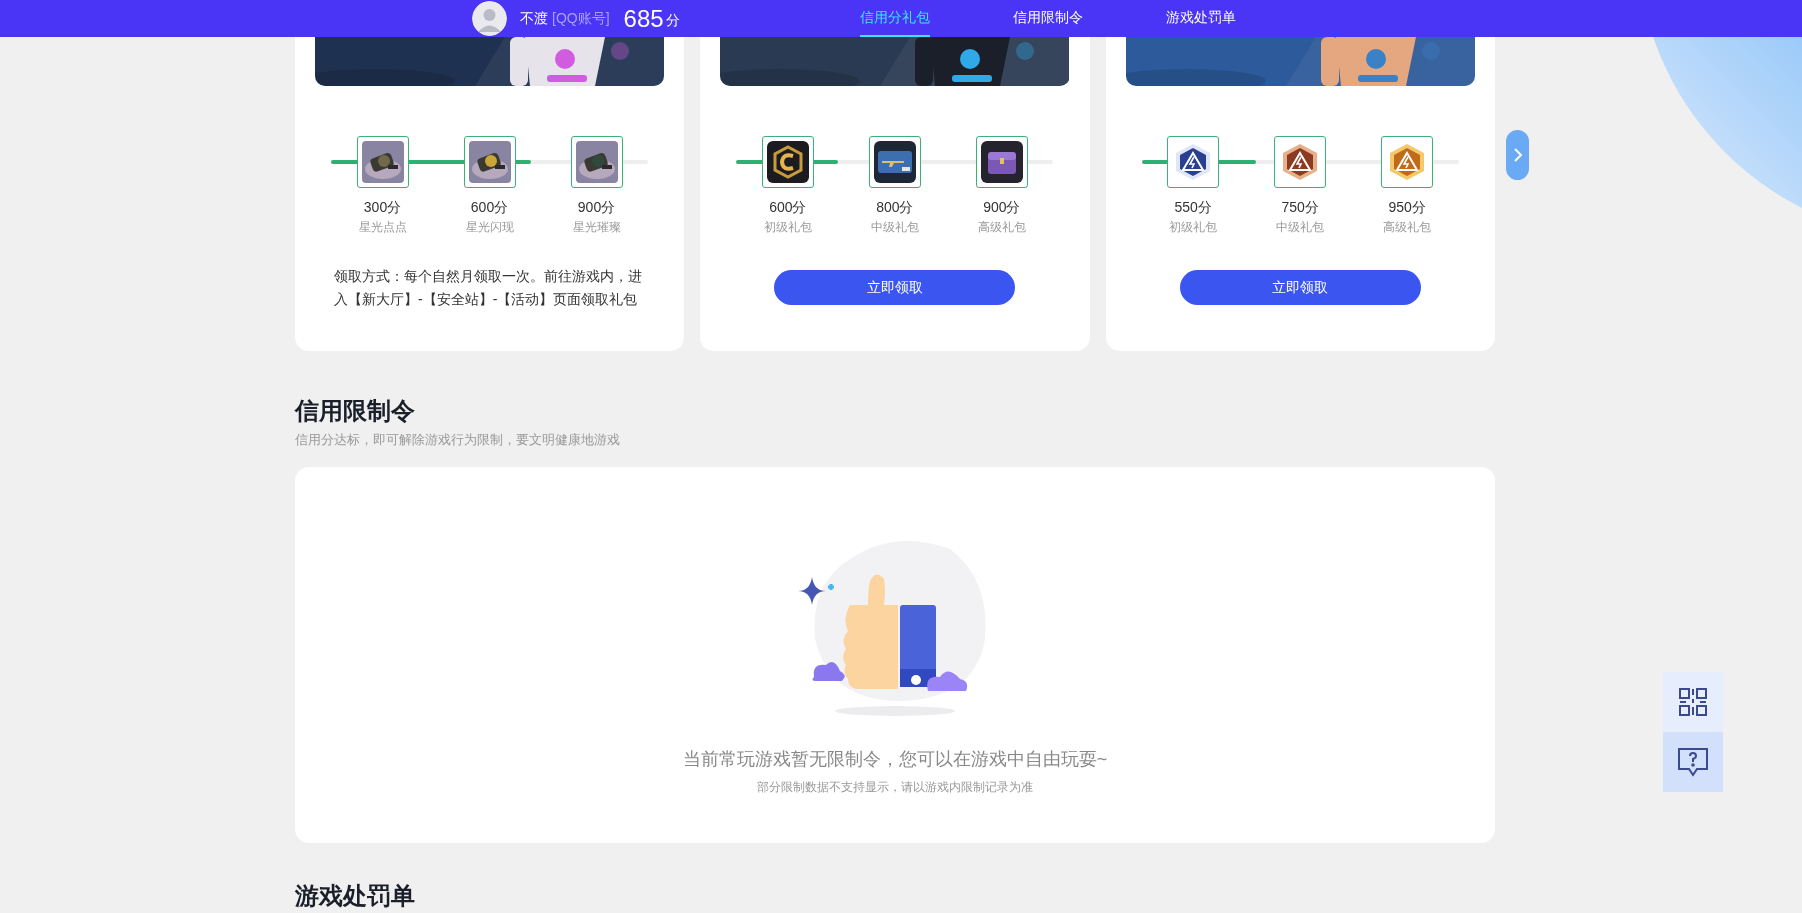  I want to click on section-subtitle: 信用分达标，即可解除游戏行为限制，要文明健康地游戏, so click(458, 440).